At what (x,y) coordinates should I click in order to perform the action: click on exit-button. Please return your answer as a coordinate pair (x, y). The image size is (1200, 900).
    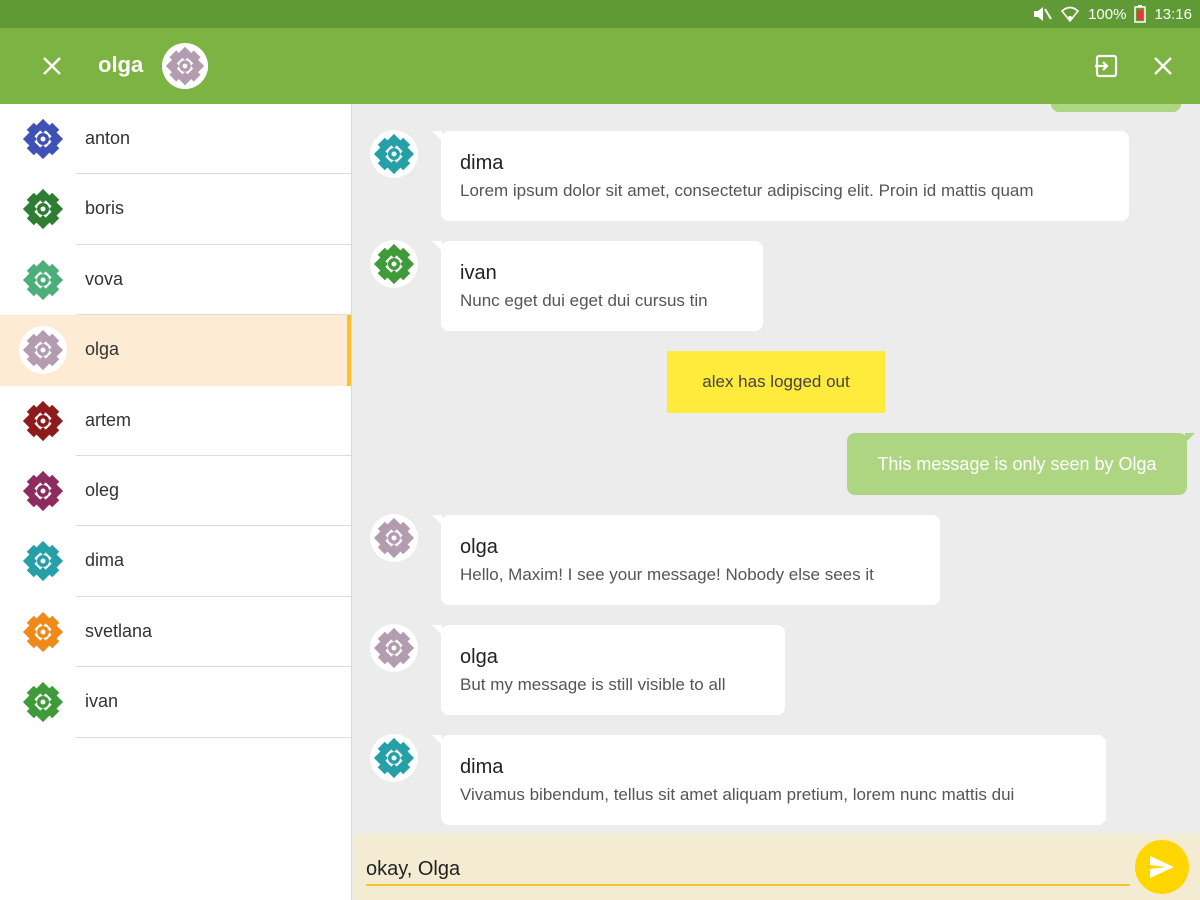
    Looking at the image, I should click on (1106, 66).